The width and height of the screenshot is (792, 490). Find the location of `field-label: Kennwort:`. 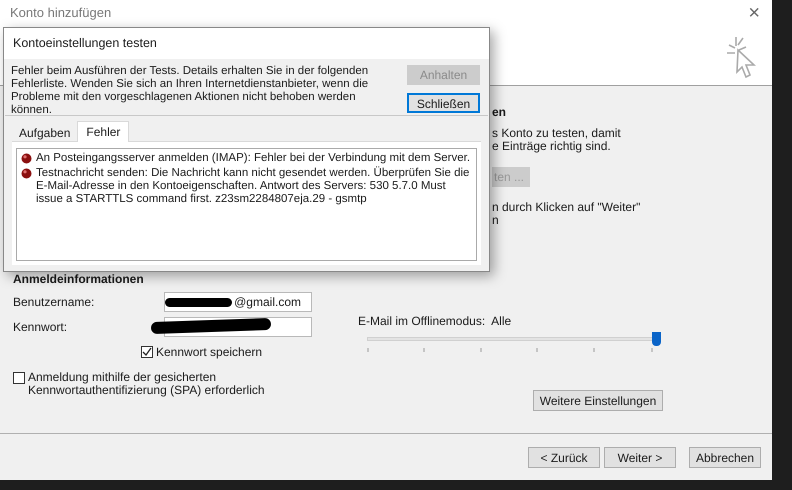

field-label: Kennwort: is located at coordinates (40, 327).